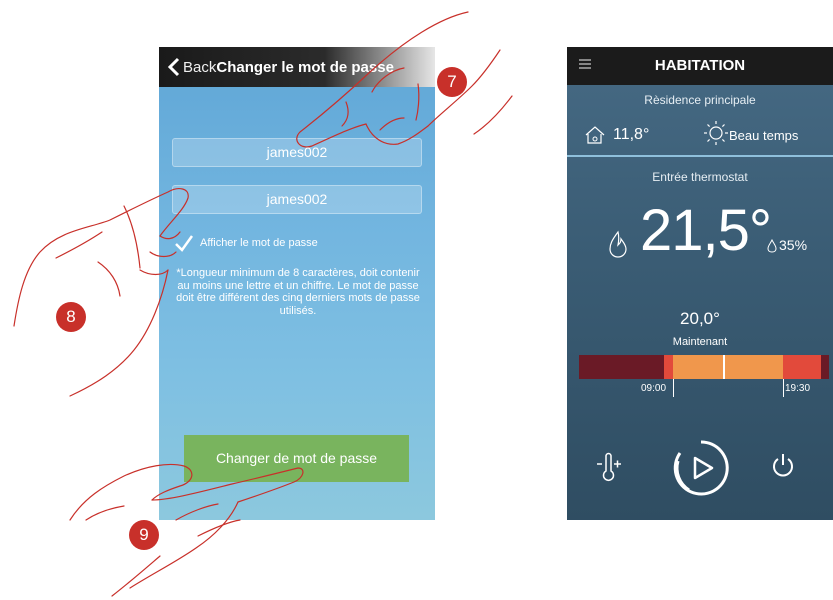  Describe the element at coordinates (144, 535) in the screenshot. I see `step-badge-9: 9` at that location.